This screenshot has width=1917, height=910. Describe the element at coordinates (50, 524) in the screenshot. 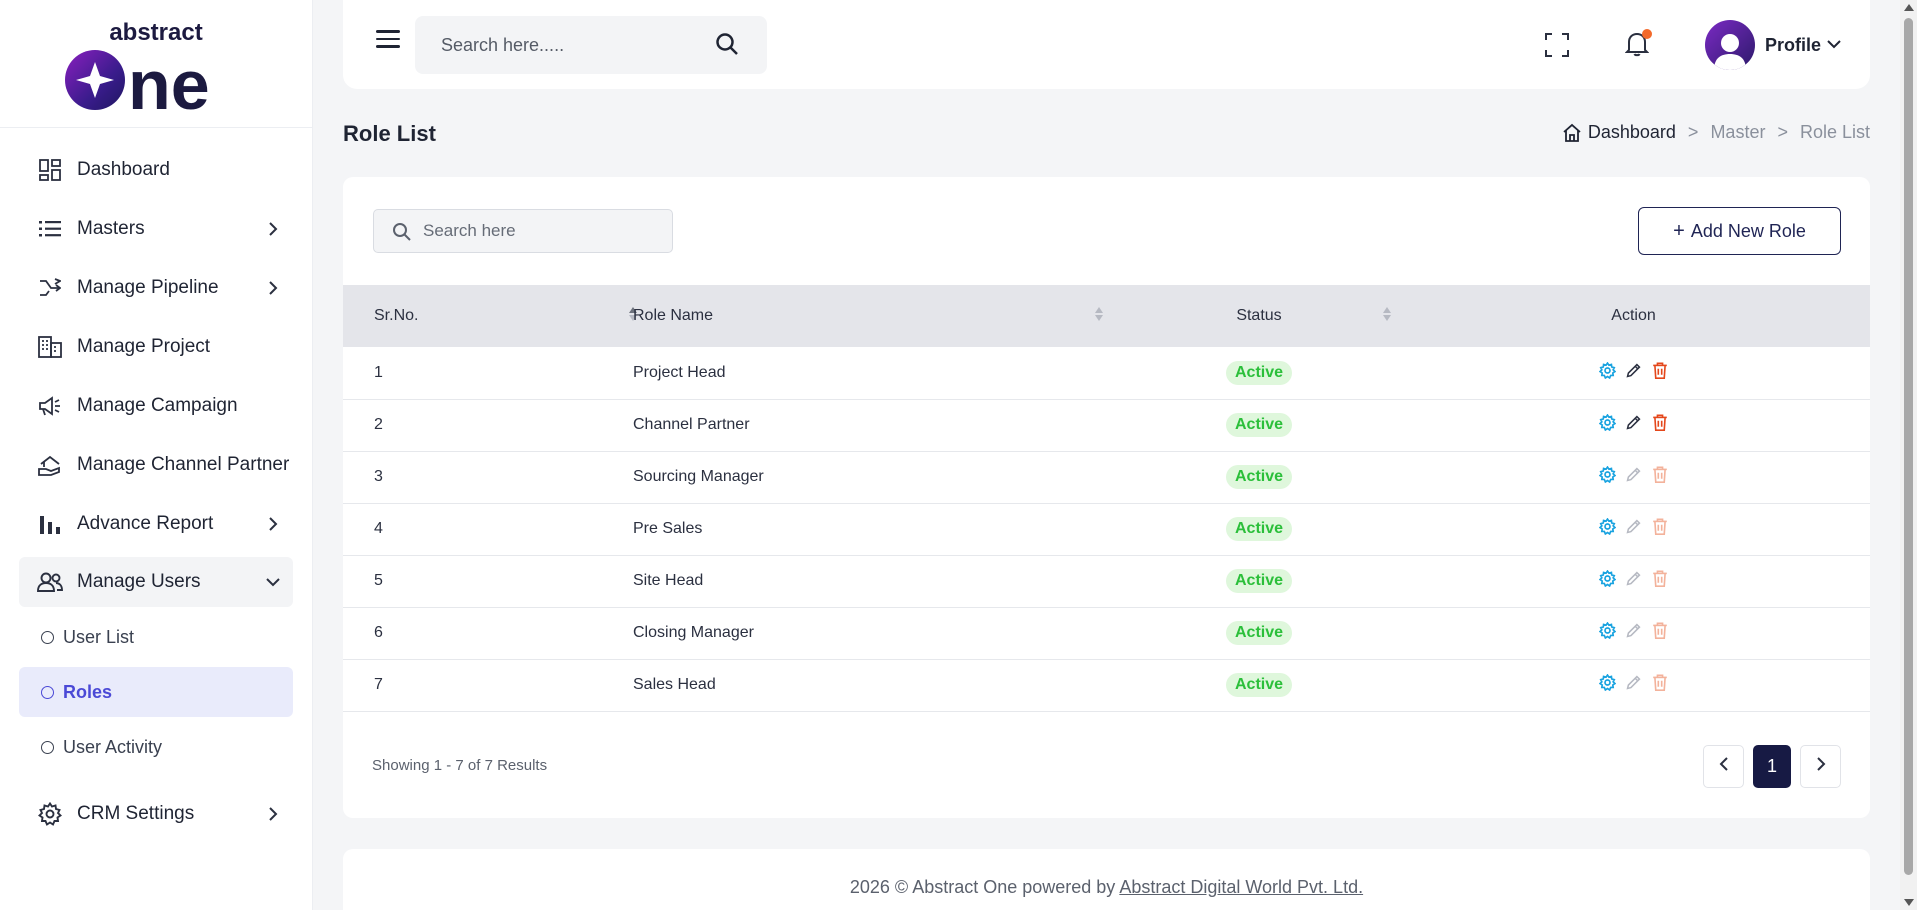

I see `bar-chart-icon` at that location.